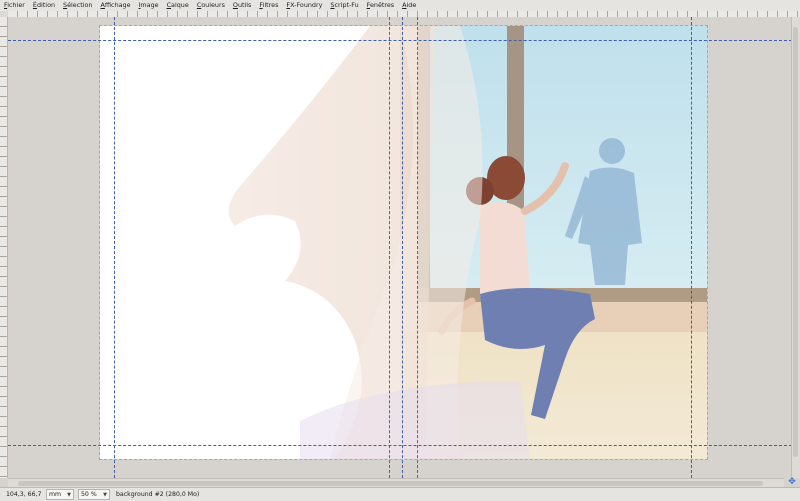 The image size is (800, 501). Describe the element at coordinates (691, 247) in the screenshot. I see `guide-vertical-right` at that location.